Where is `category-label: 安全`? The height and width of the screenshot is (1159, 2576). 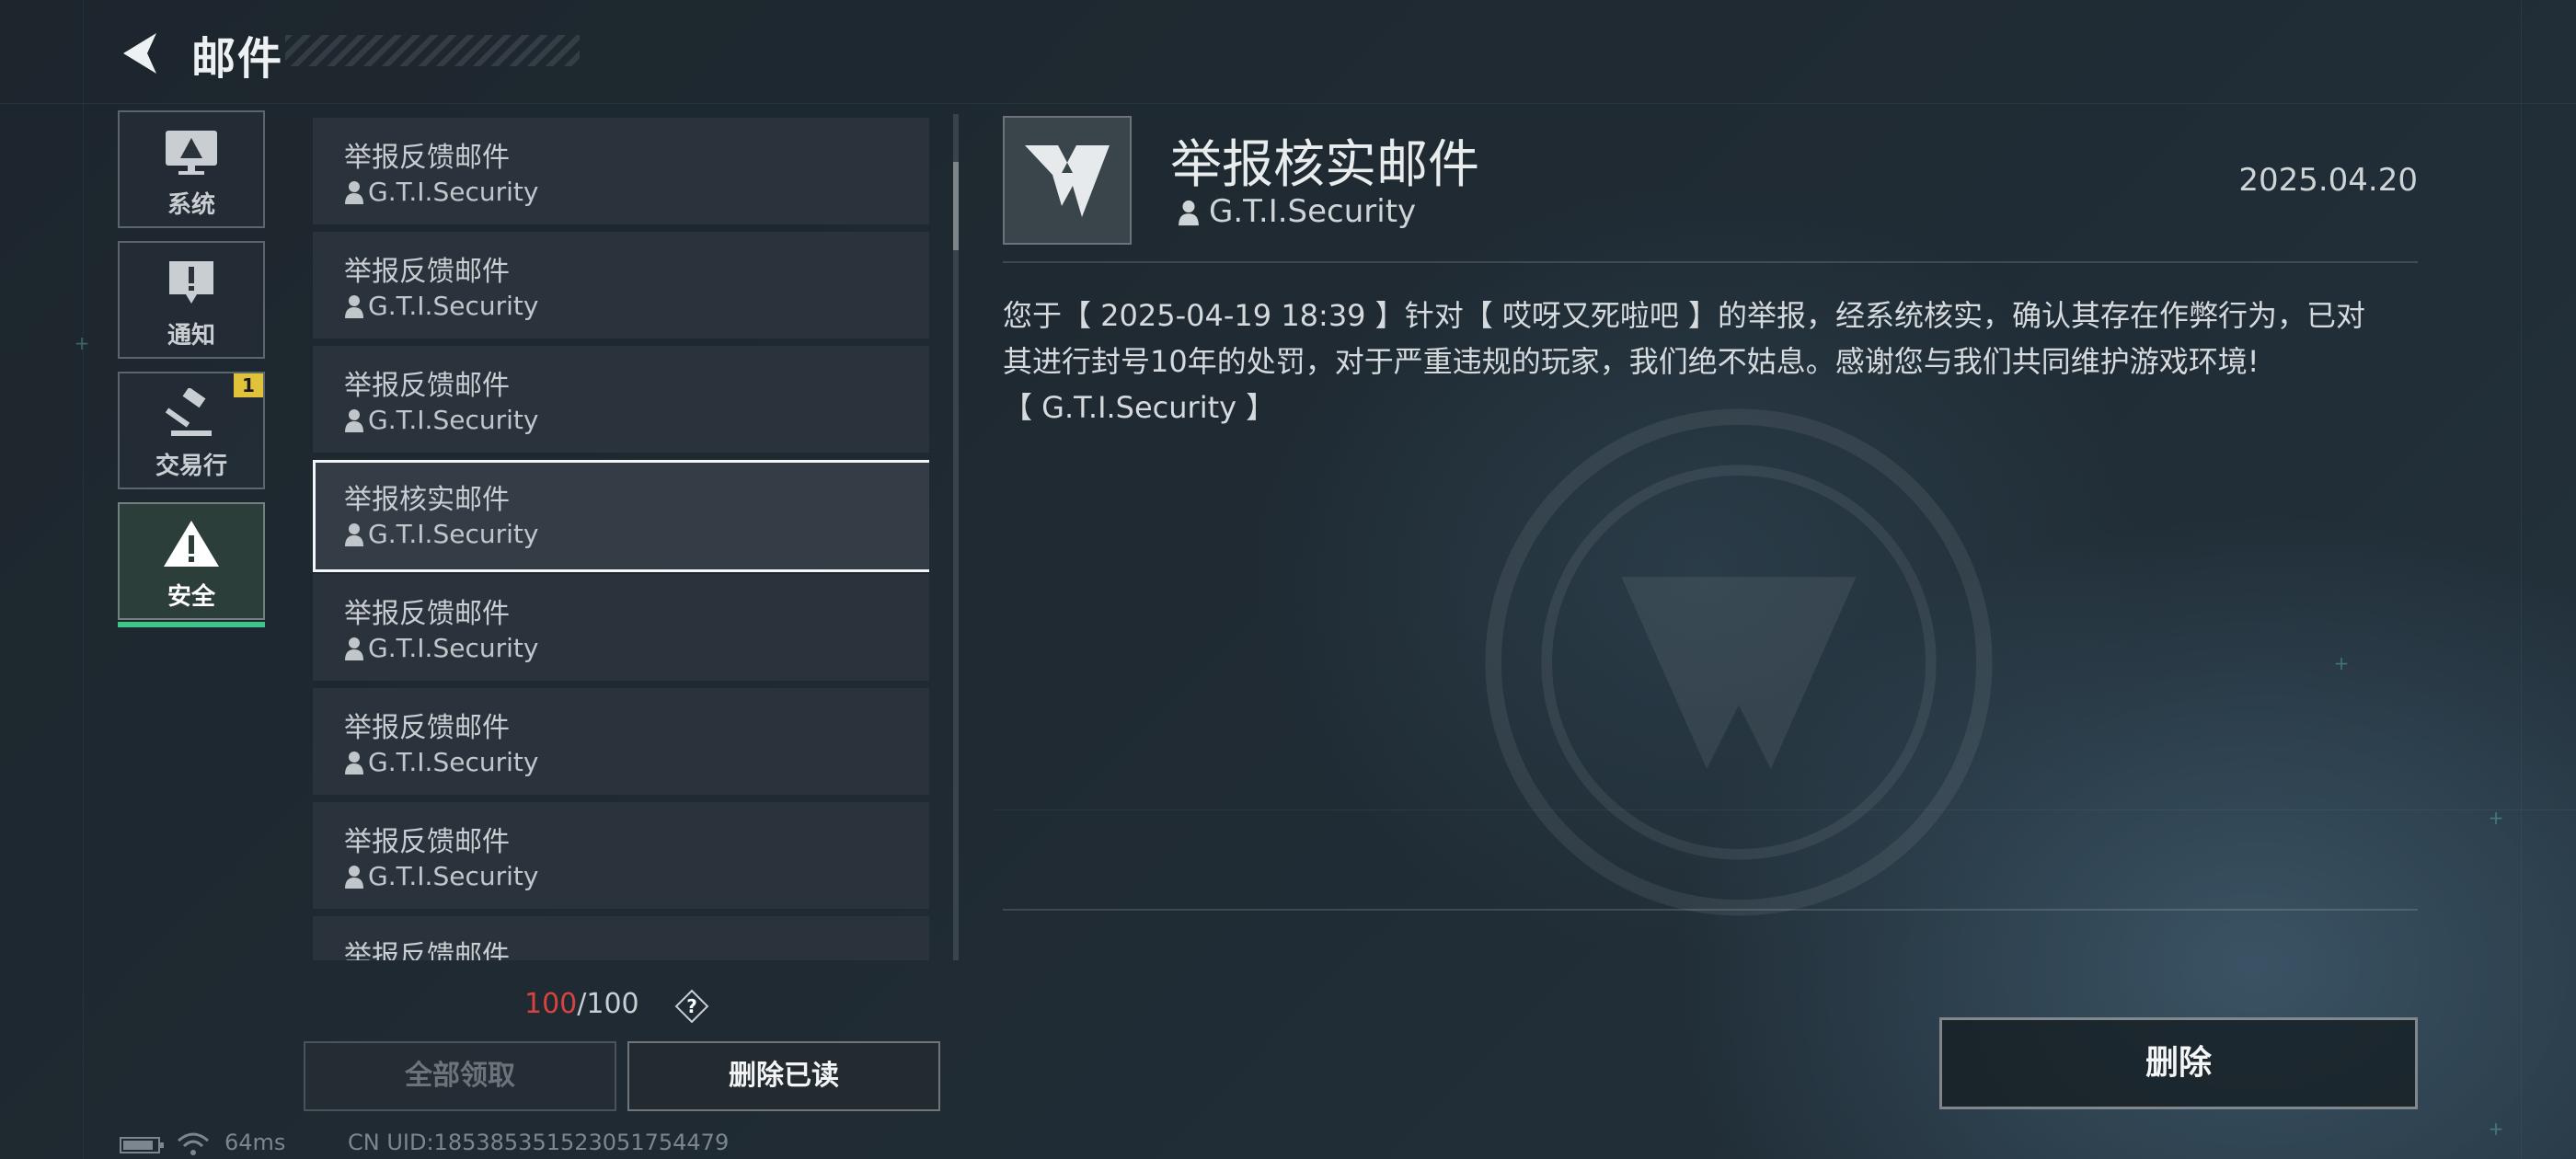 category-label: 安全 is located at coordinates (191, 597).